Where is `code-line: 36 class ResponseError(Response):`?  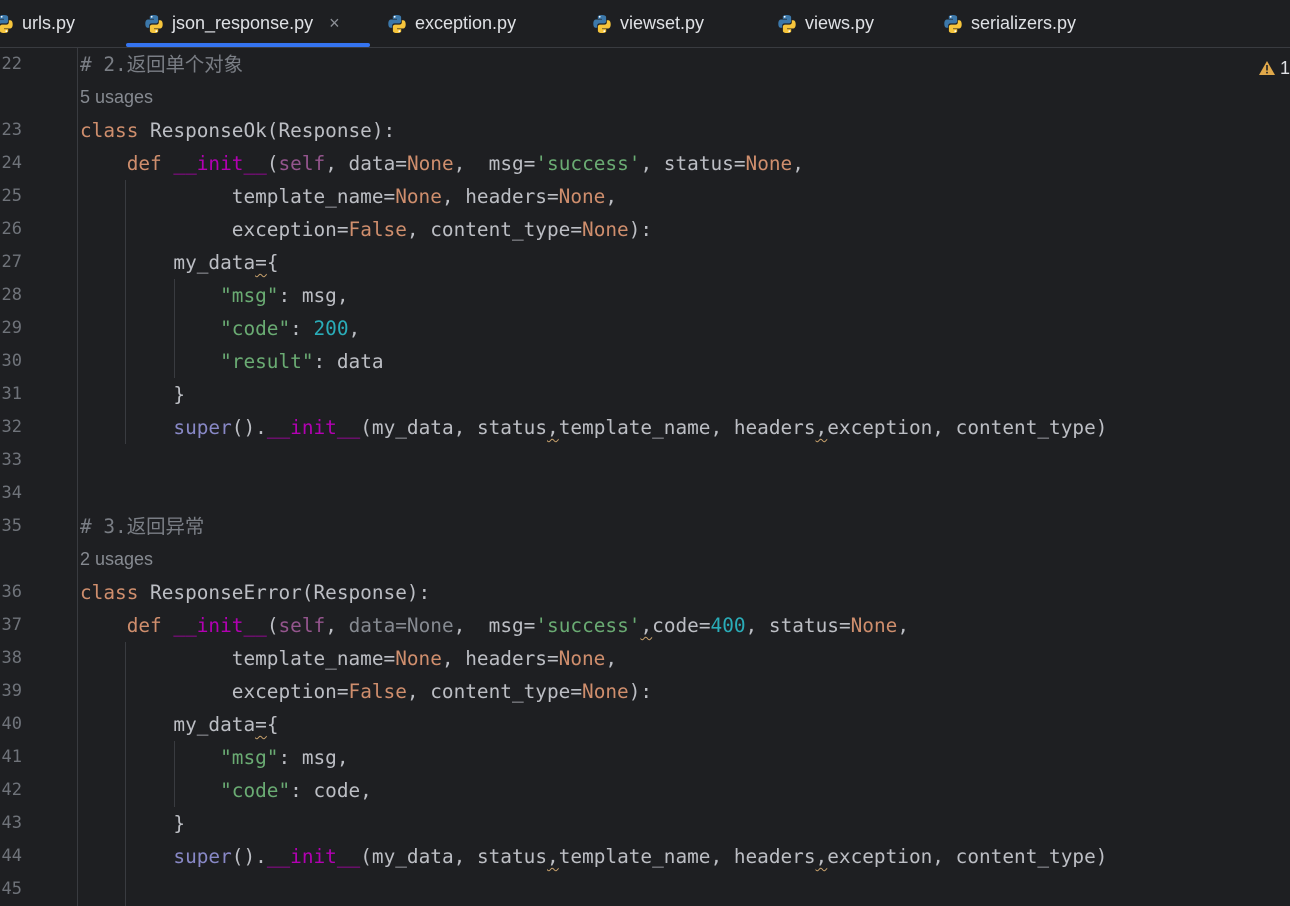 code-line: 36 class ResponseError(Response): is located at coordinates (645, 592).